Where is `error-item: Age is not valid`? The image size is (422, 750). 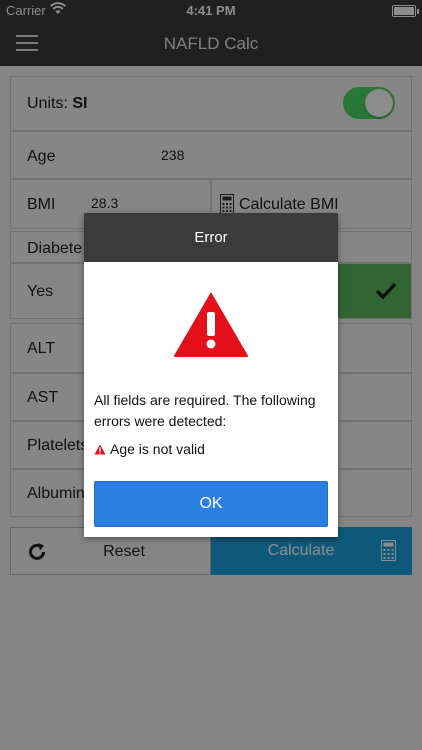
error-item: Age is not valid is located at coordinates (149, 449).